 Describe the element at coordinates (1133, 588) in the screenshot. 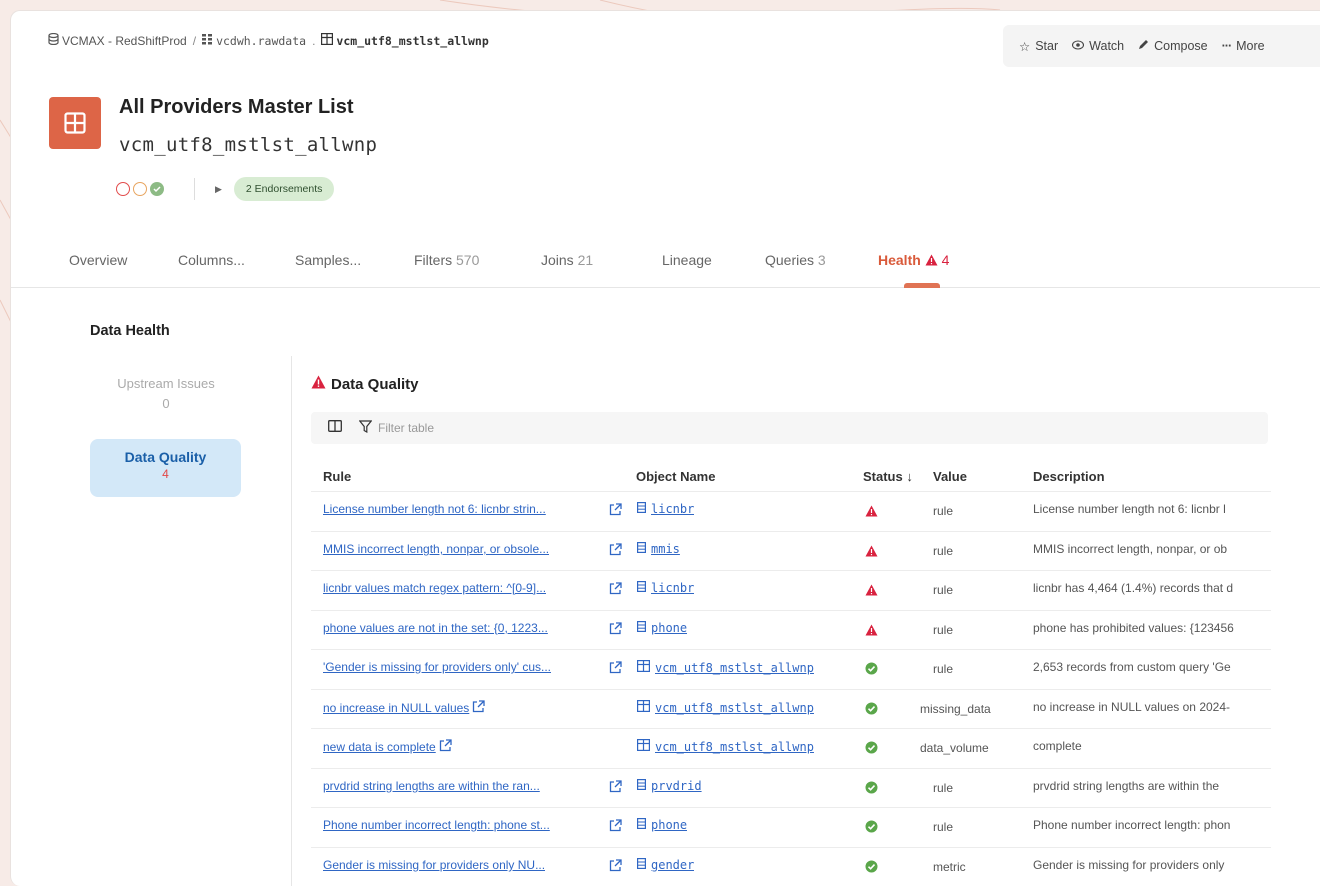

I see `description-cell: licnbr has 4,464 (1.4%) records that d` at that location.